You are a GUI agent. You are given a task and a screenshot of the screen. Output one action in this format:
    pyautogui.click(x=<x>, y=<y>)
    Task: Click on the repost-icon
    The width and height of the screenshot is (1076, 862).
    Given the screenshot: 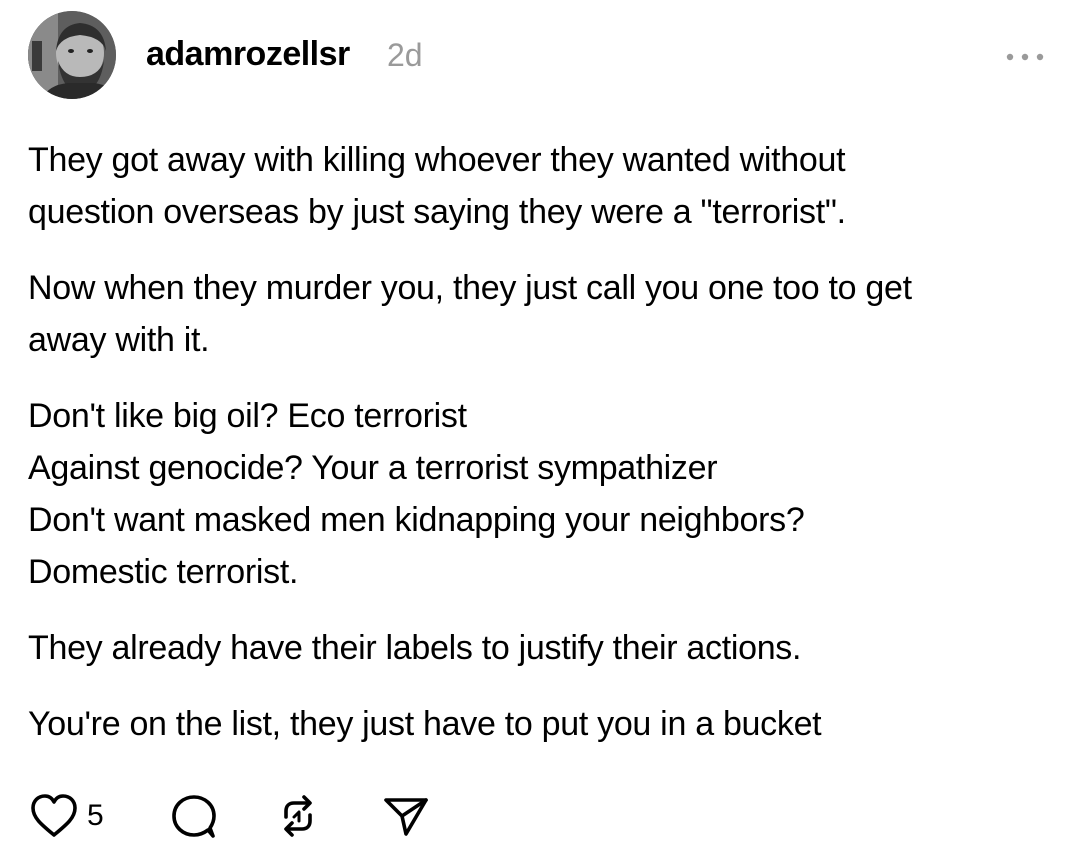 What is the action you would take?
    pyautogui.click(x=298, y=816)
    